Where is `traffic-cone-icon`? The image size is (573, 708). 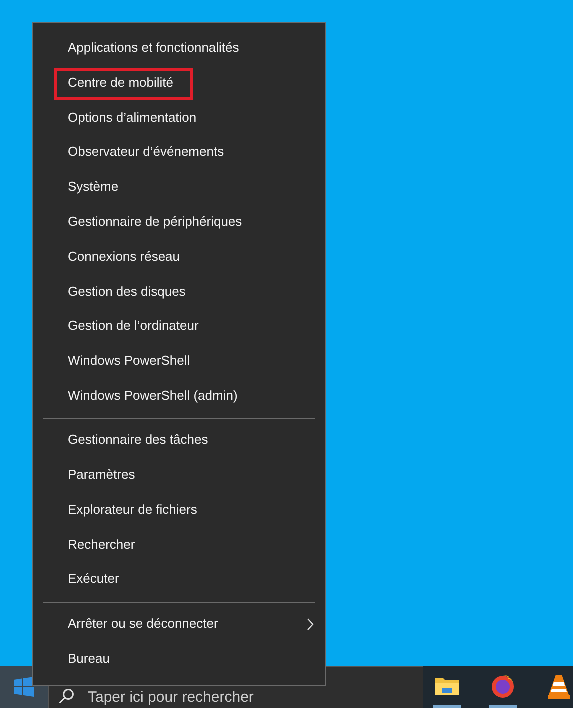
traffic-cone-icon is located at coordinates (559, 685).